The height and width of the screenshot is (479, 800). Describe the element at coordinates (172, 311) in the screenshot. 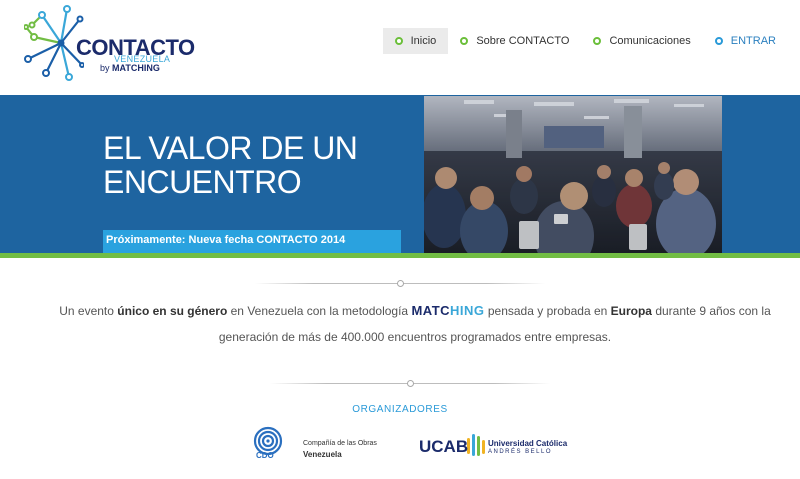

I see `intro-bold1: único en su género` at that location.